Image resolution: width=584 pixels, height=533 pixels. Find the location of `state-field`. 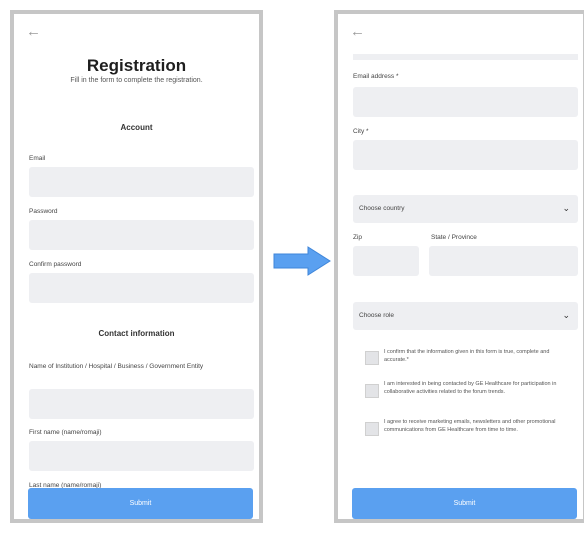

state-field is located at coordinates (503, 261).